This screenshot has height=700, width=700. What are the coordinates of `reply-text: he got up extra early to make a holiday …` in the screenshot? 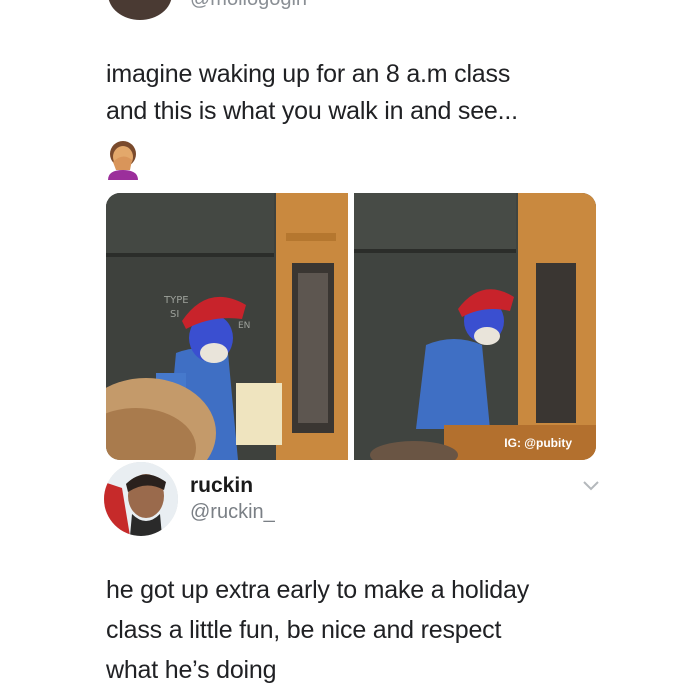 It's located at (386, 630).